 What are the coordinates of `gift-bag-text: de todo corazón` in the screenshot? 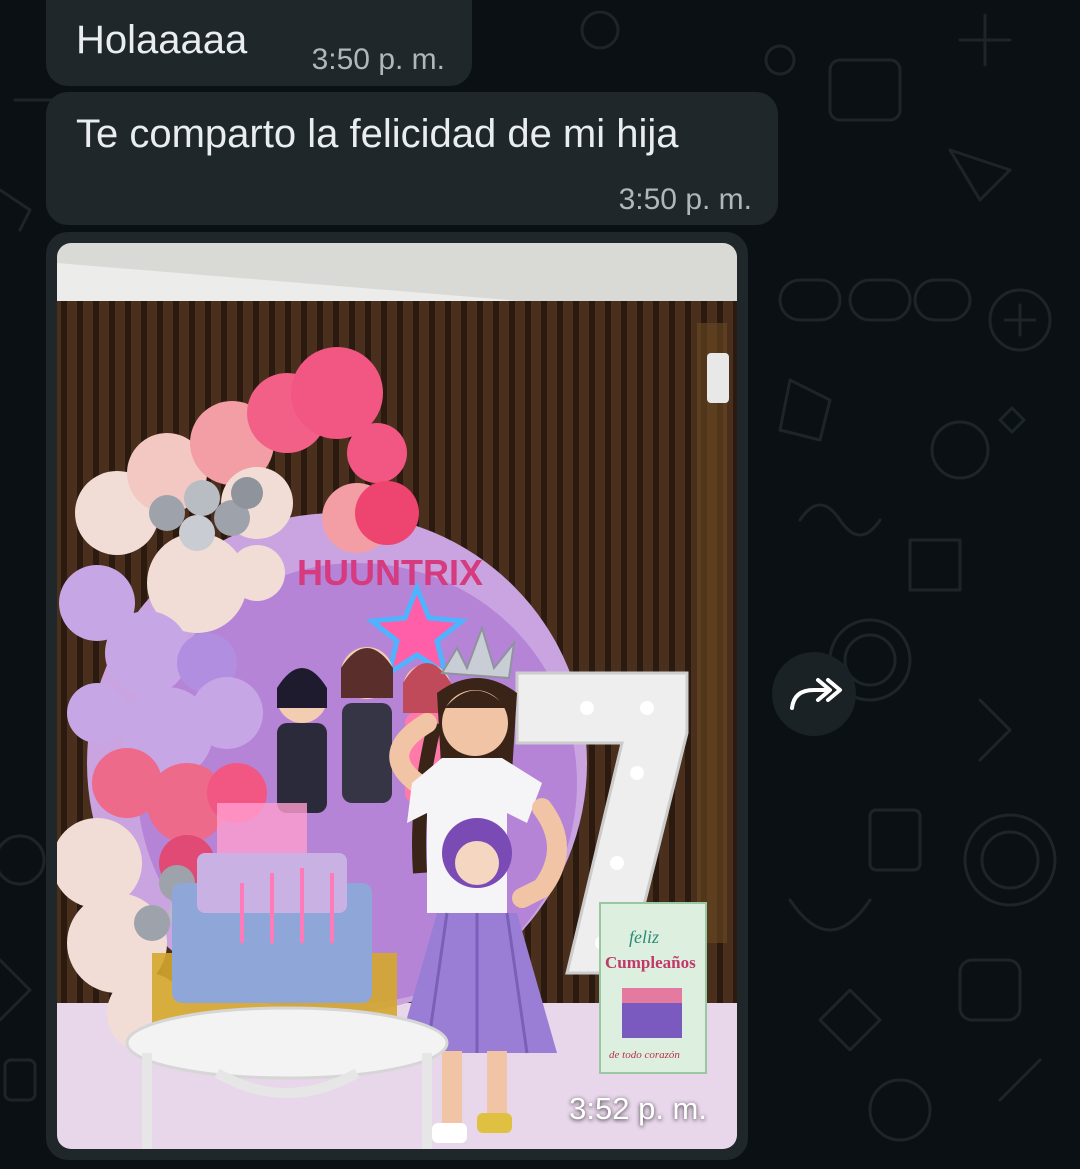 It's located at (644, 1055).